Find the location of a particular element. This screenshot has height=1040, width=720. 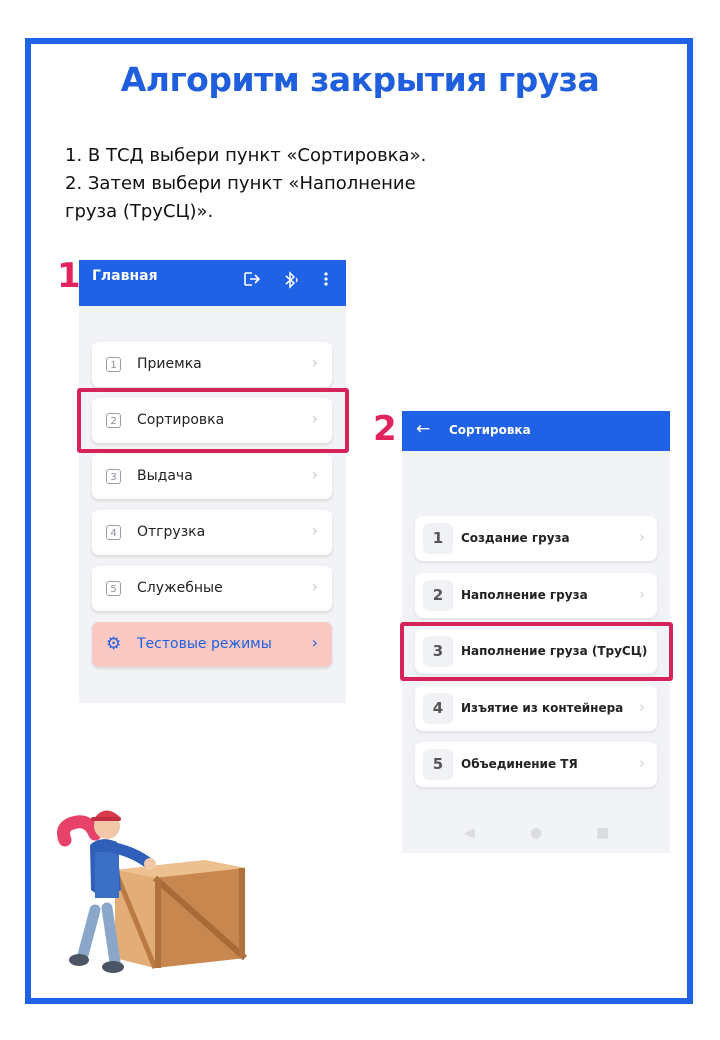

worker-with-crate-illustration is located at coordinates (152, 891).